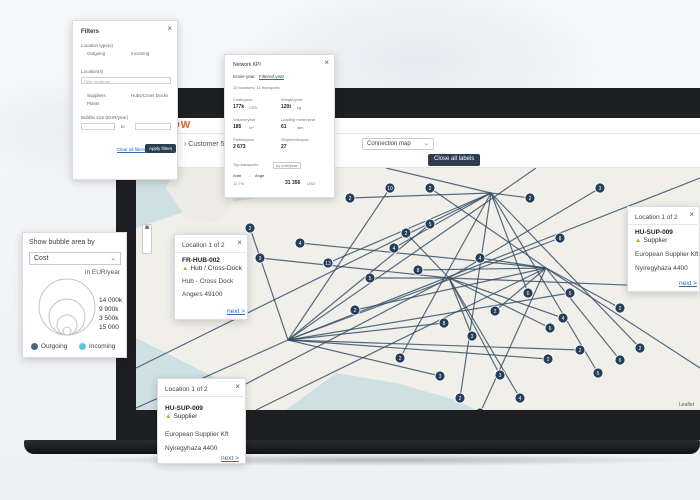  What do you see at coordinates (98, 126) in the screenshot?
I see `bubble-min-input` at bounding box center [98, 126].